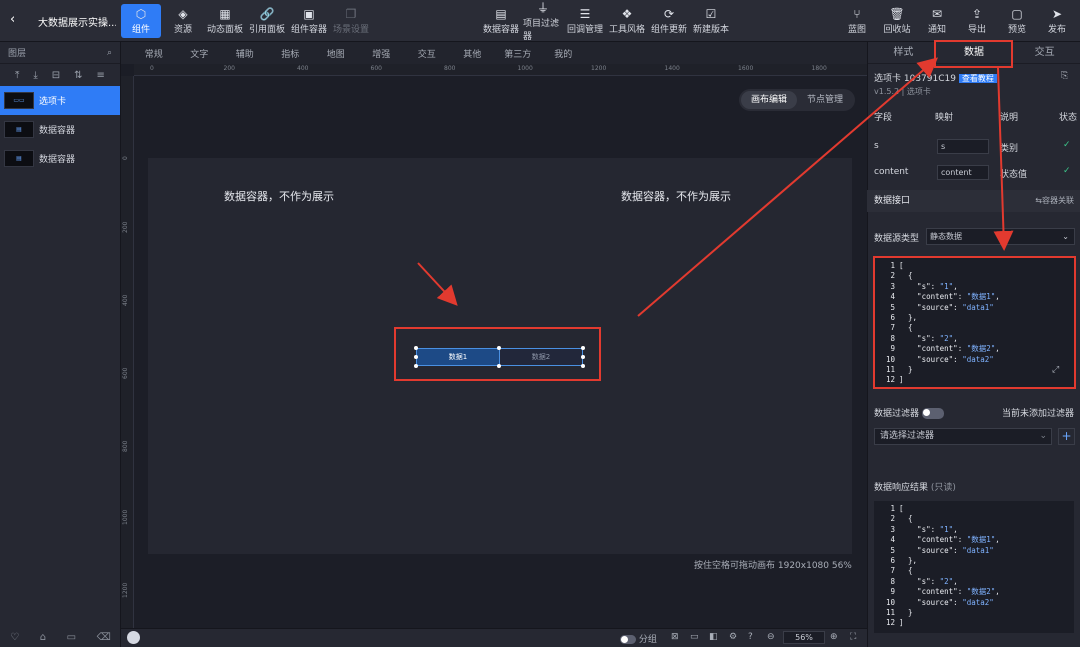 This screenshot has width=1080, height=647. I want to click on fit-screen-icon: ⛶, so click(853, 637).